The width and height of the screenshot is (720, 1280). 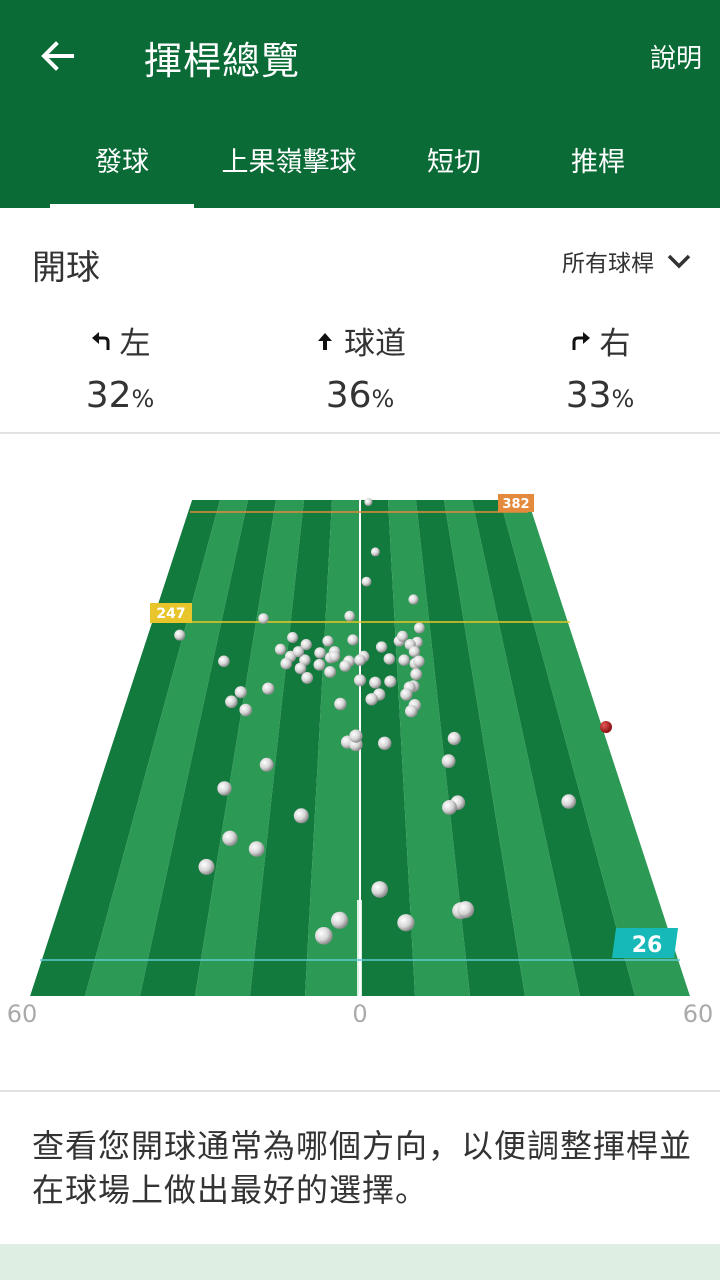 I want to click on arrow-up-icon, so click(x=325, y=341).